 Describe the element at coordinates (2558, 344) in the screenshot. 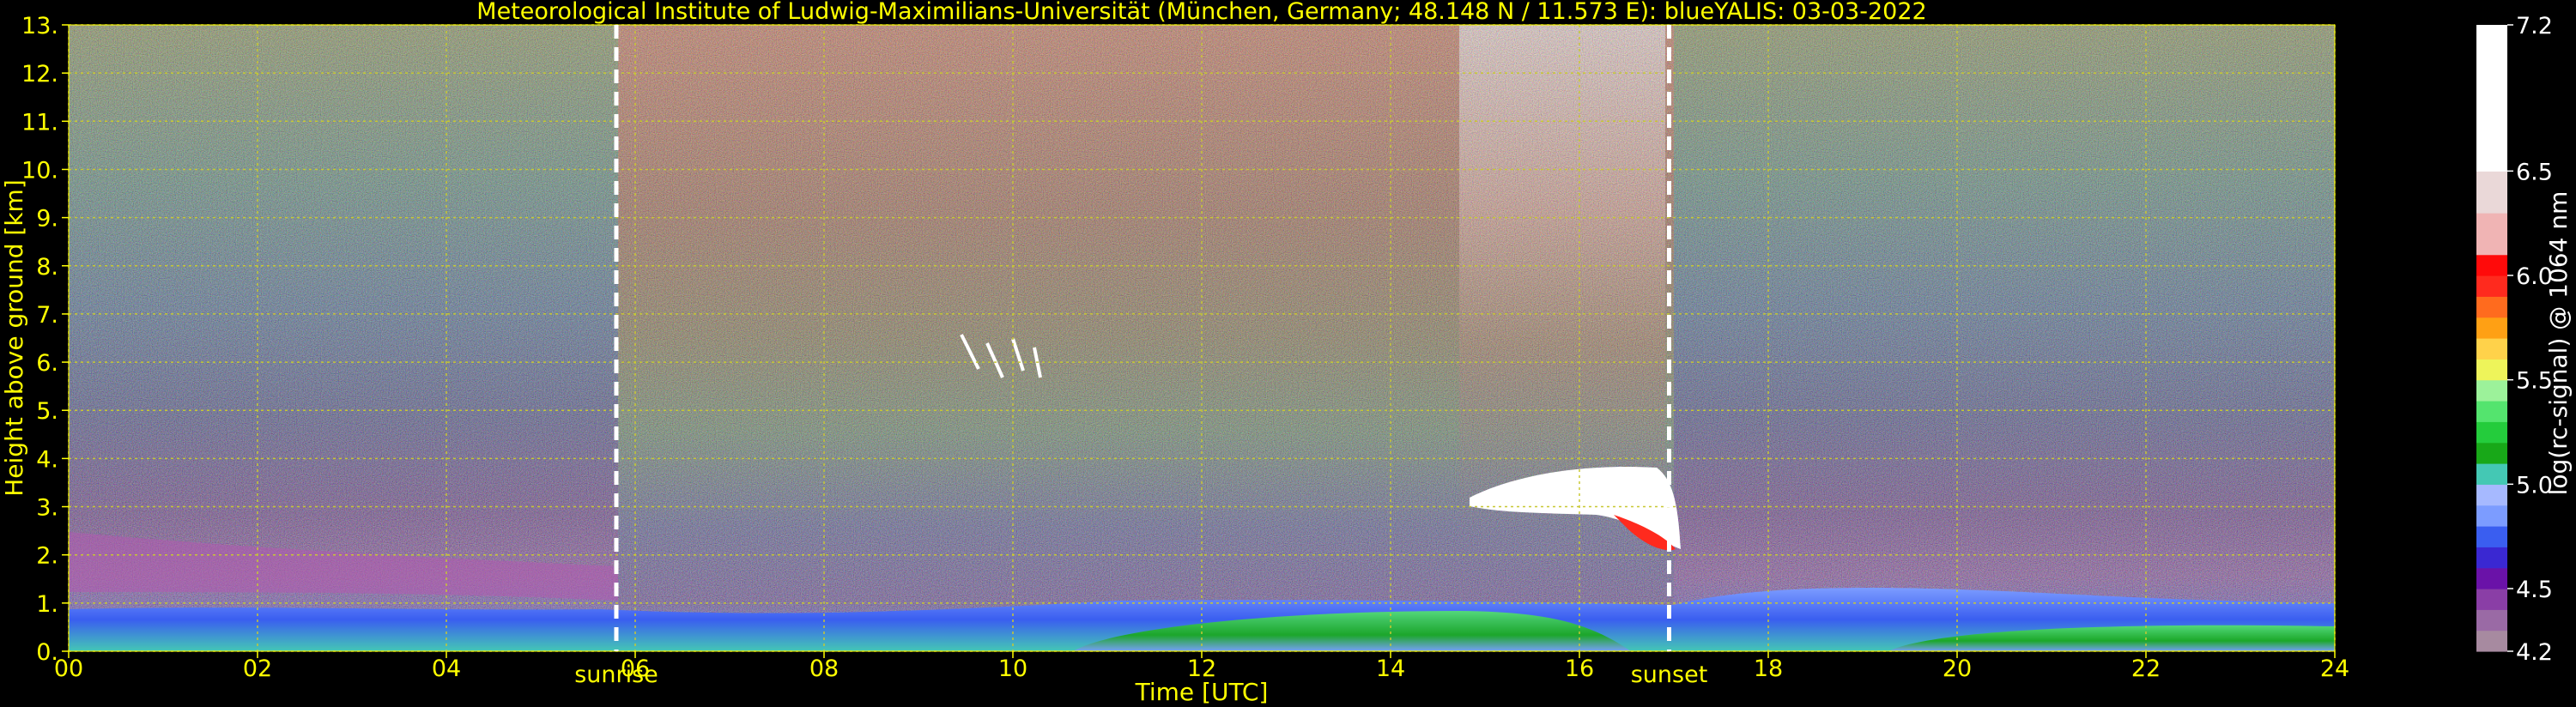

I see `colorbar-label: log(rc-signal) @ 1064 nm` at that location.